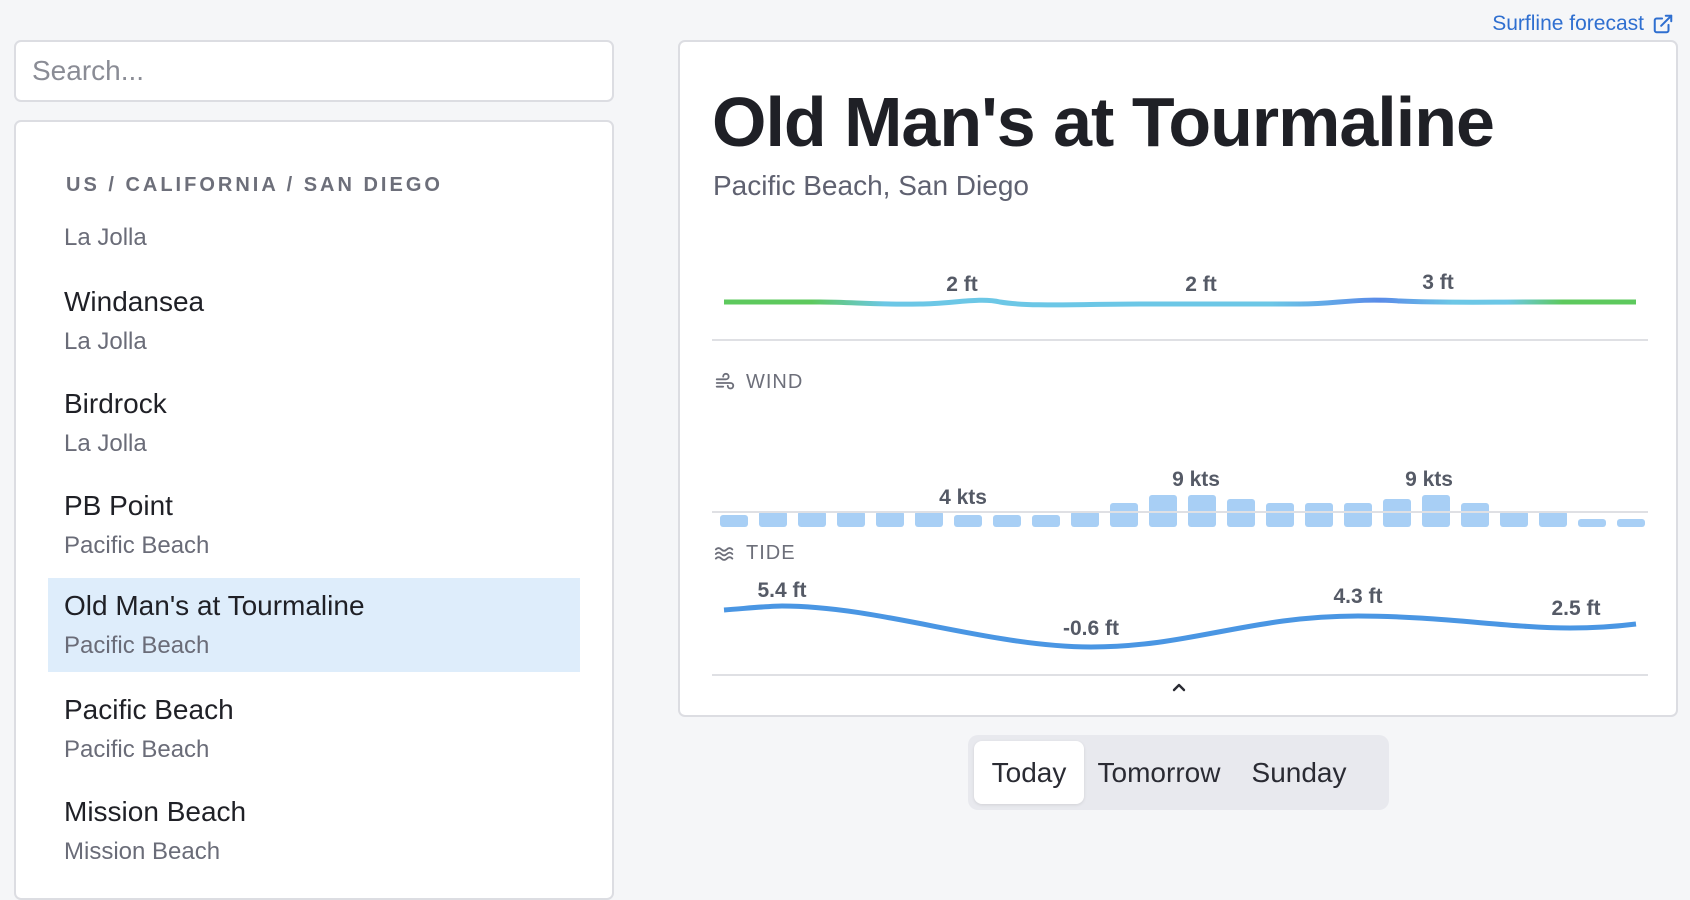 The image size is (1690, 900). What do you see at coordinates (118, 505) in the screenshot?
I see `list-item-name: PB Point` at bounding box center [118, 505].